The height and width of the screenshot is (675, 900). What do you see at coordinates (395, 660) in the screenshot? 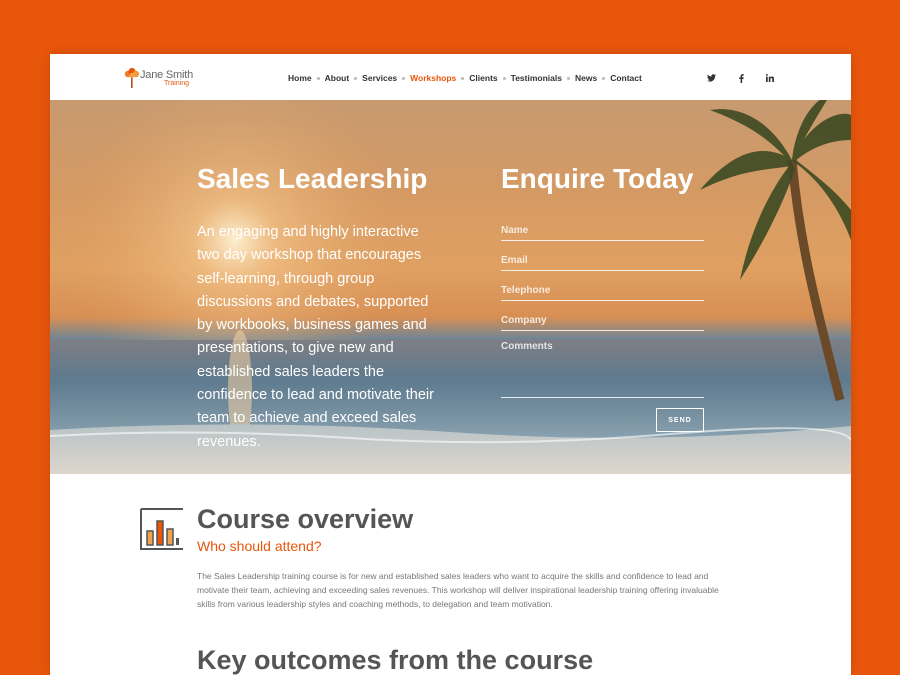
I see `key-outcomes-title: Key outcomes from the course` at bounding box center [395, 660].